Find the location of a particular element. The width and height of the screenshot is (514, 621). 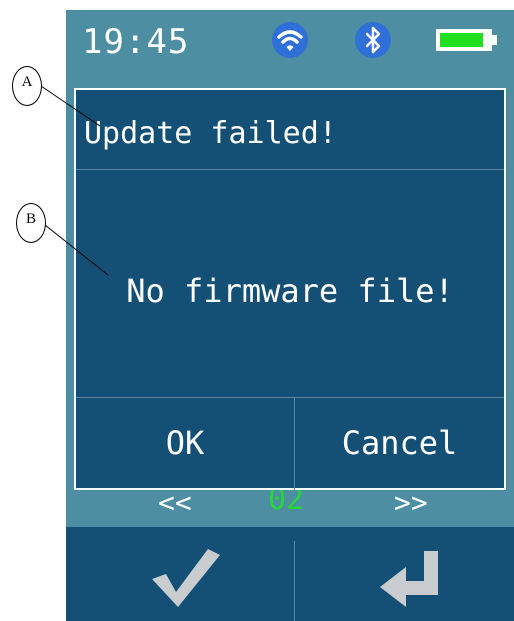

bottom-divider is located at coordinates (294, 581).